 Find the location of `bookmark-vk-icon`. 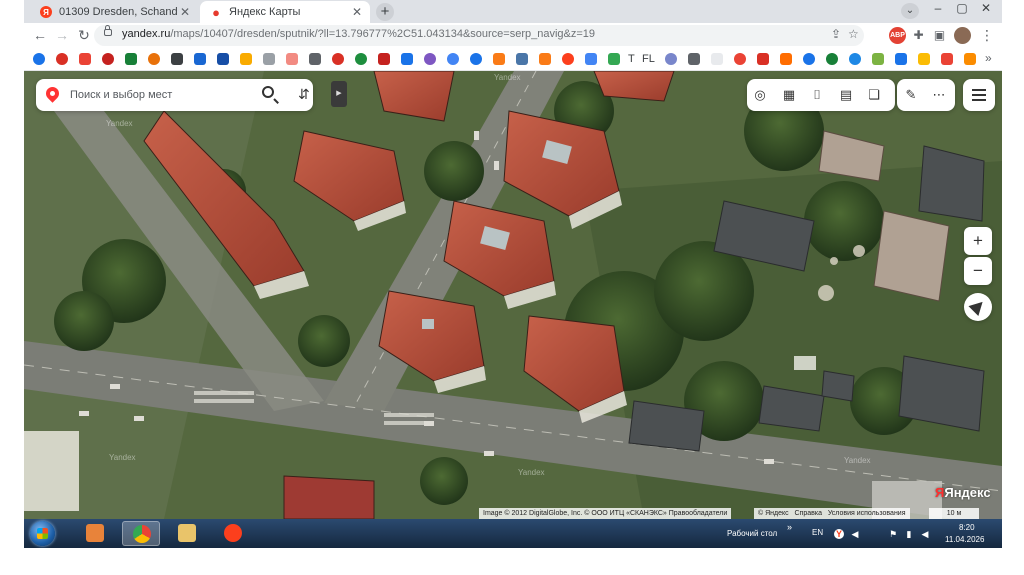

bookmark-vk-icon is located at coordinates (522, 59).